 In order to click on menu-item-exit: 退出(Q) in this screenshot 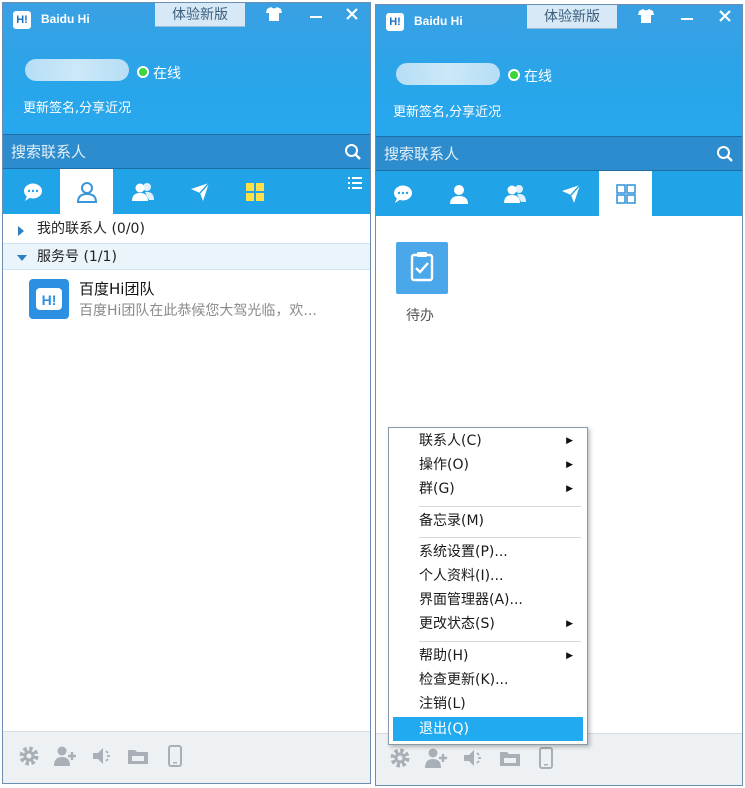, I will do `click(488, 729)`.